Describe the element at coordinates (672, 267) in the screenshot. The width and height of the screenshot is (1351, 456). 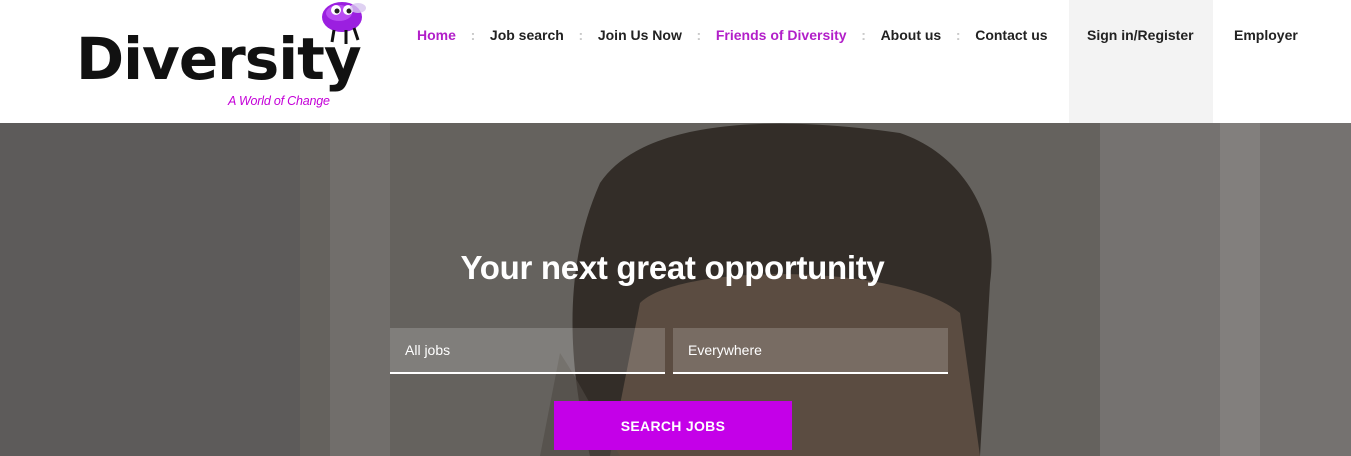
I see `hero-title: Your next great opportunity` at that location.